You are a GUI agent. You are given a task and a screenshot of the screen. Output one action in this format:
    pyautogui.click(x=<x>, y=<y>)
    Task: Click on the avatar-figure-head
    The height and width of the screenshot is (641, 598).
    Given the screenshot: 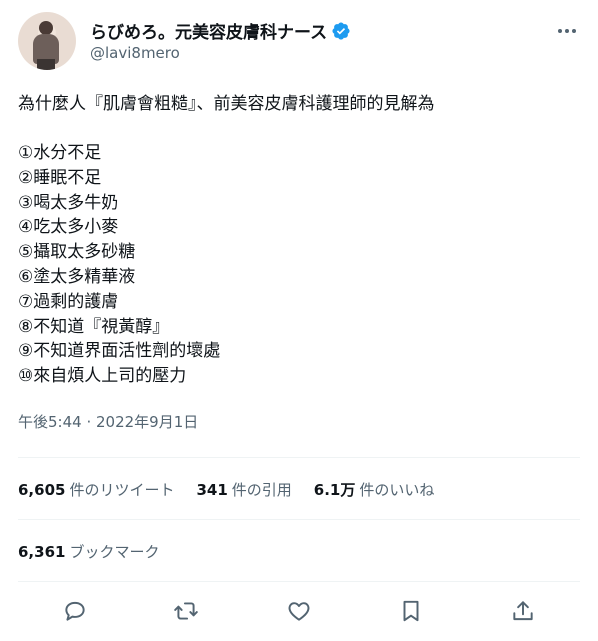 What is the action you would take?
    pyautogui.click(x=46, y=28)
    